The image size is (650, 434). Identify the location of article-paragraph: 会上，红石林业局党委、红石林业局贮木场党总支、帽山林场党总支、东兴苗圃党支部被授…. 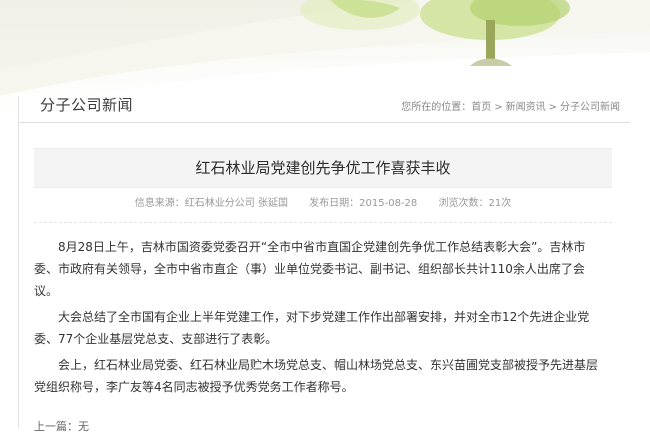
(316, 376).